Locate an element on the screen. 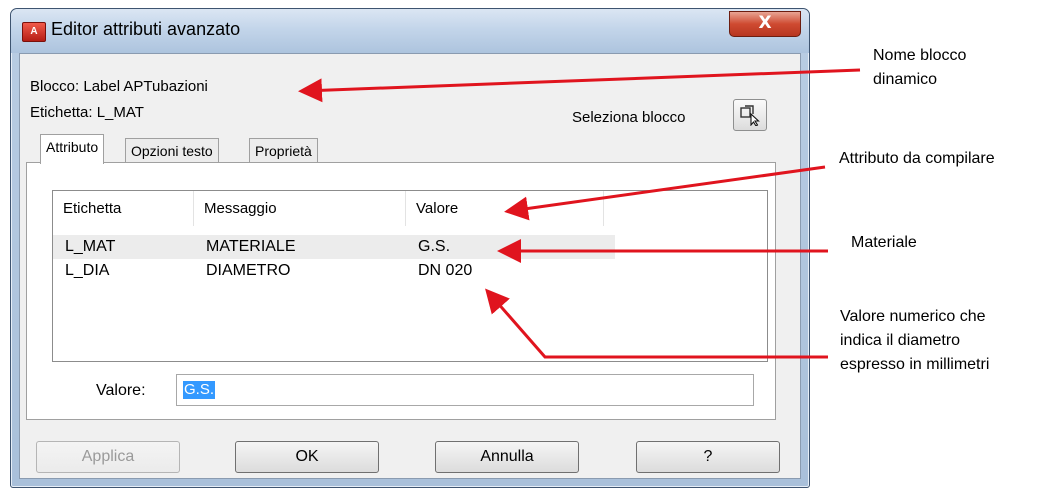  title-bar: A Editor attributi avanzato X is located at coordinates (410, 31).